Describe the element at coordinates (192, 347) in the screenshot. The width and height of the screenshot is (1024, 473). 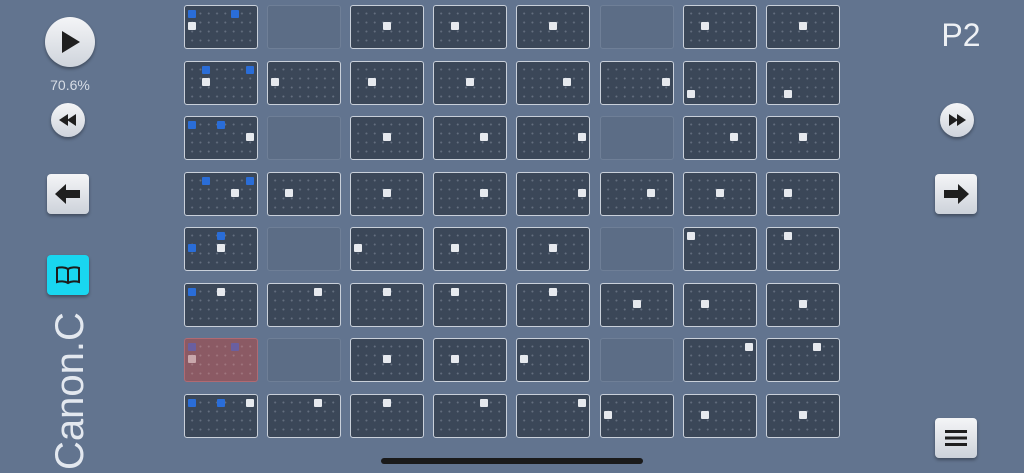
I see `blue-note-marker` at that location.